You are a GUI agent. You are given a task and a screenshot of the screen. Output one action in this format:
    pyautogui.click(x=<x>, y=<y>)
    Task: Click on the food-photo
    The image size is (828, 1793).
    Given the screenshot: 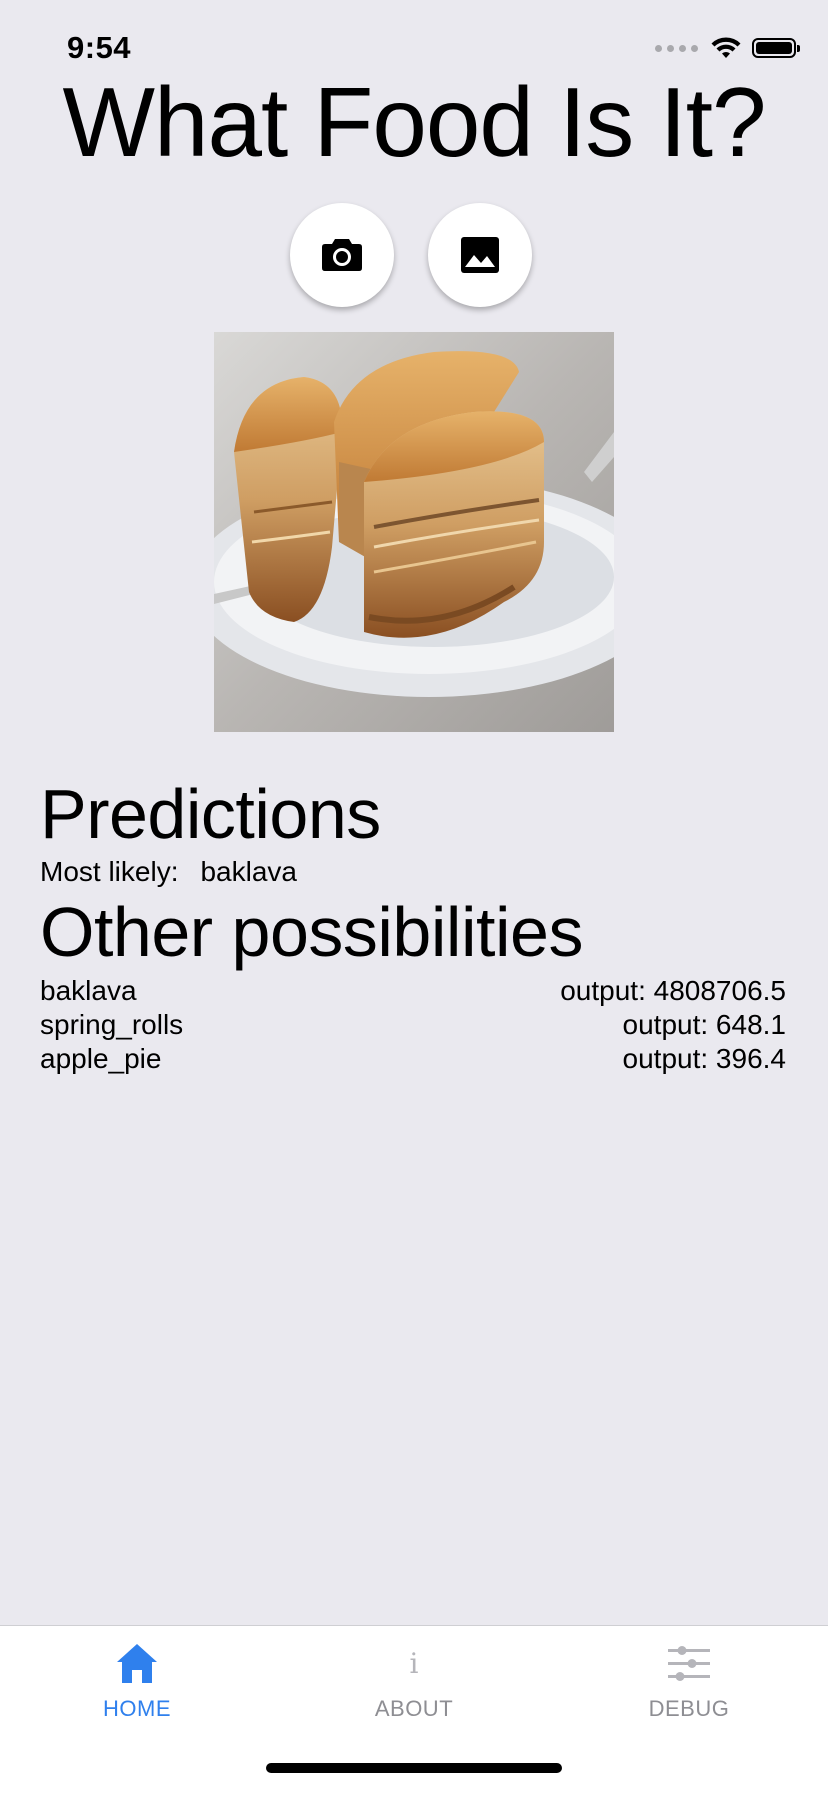 What is the action you would take?
    pyautogui.click(x=414, y=532)
    